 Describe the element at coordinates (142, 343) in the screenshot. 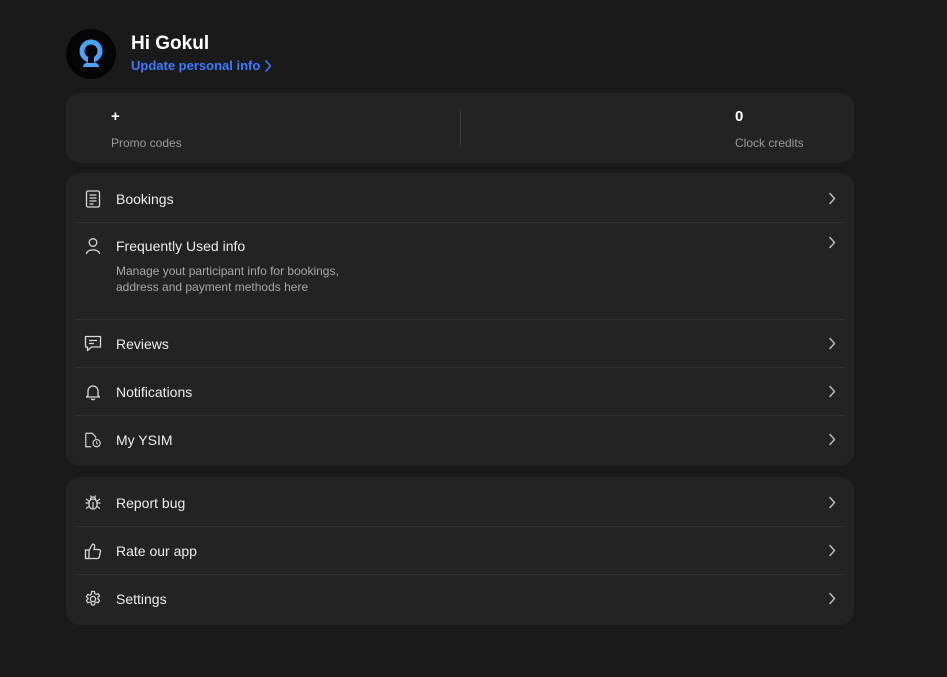

I see `menu-item-label: Reviews` at that location.